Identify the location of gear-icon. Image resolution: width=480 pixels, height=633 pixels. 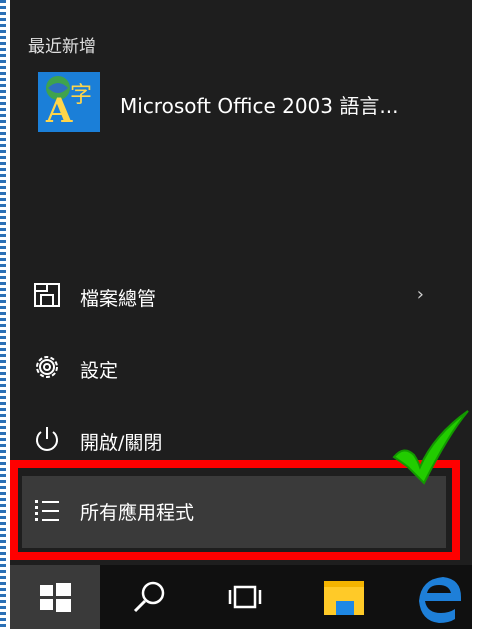
(47, 367).